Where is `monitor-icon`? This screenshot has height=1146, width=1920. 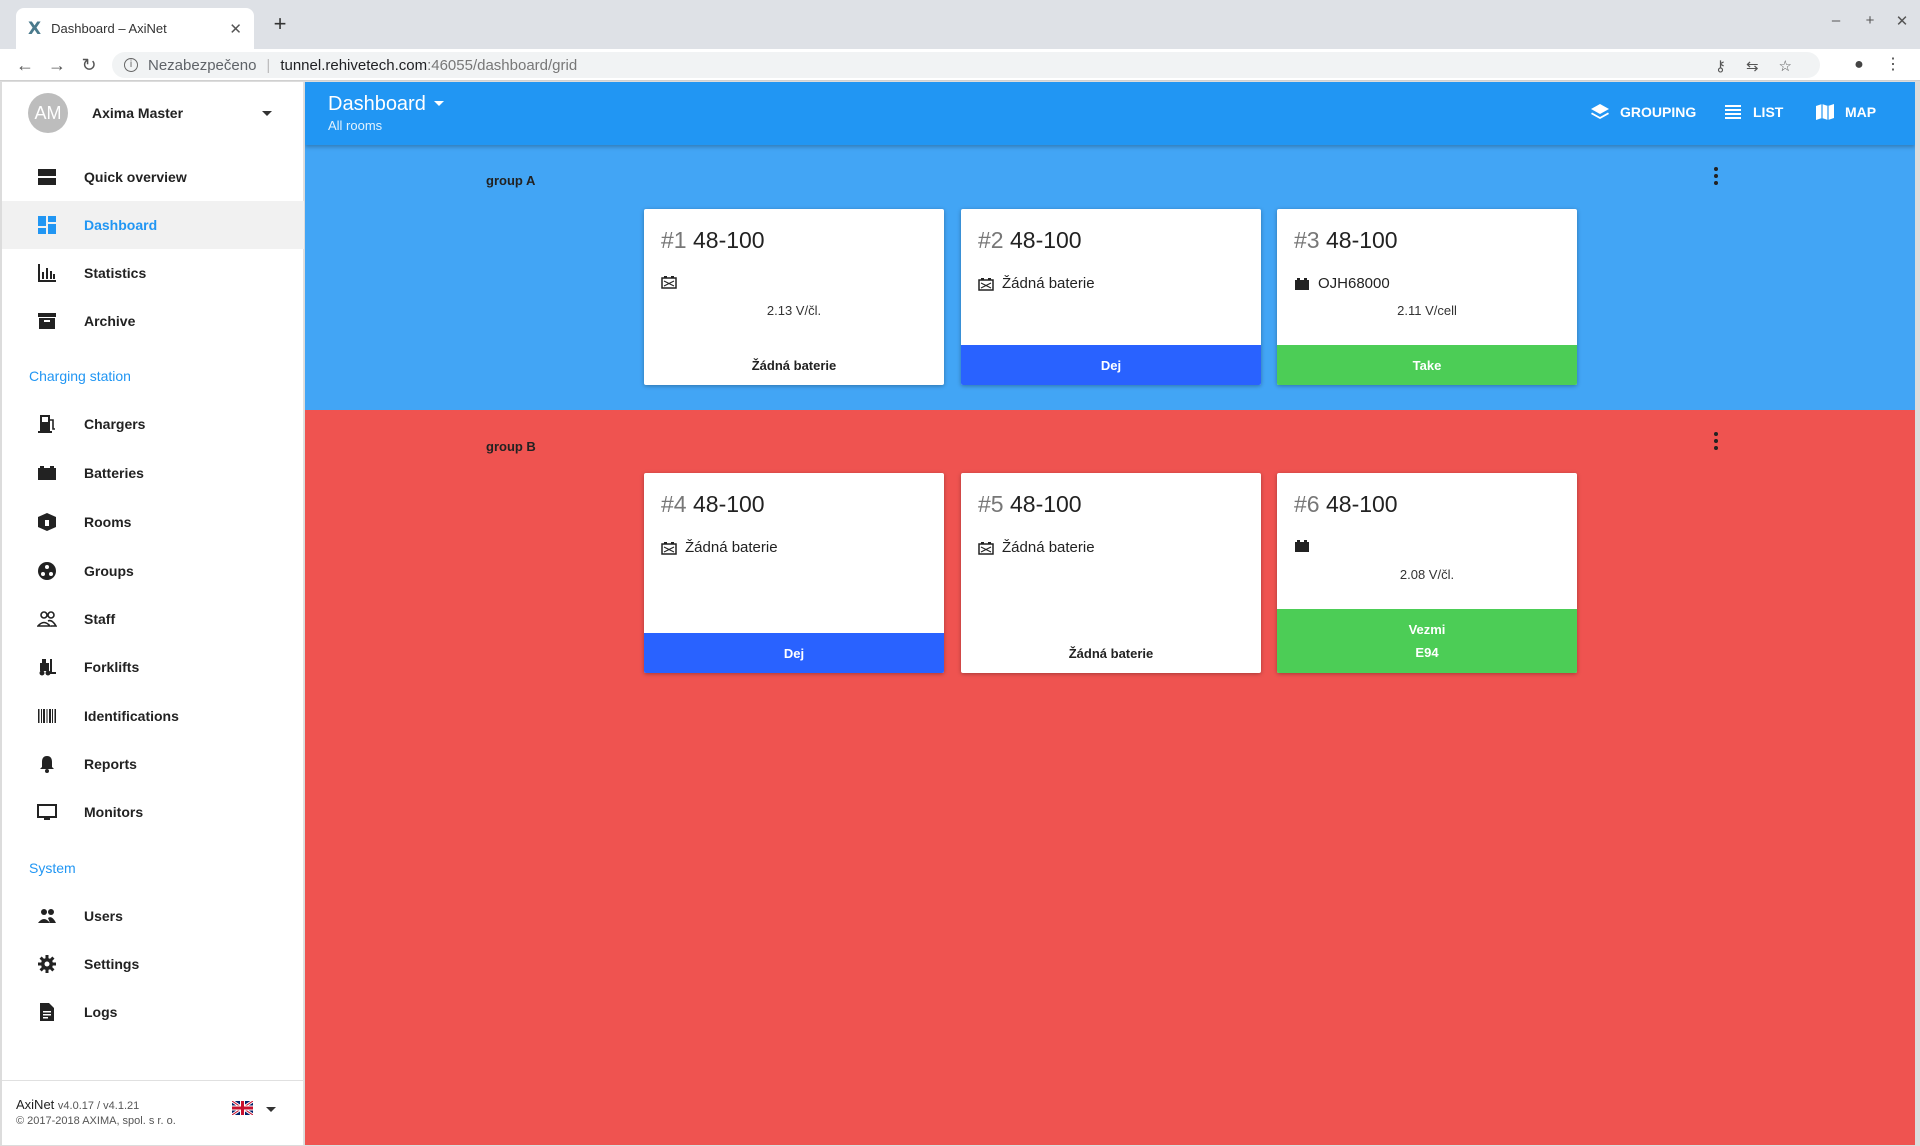 monitor-icon is located at coordinates (47, 812).